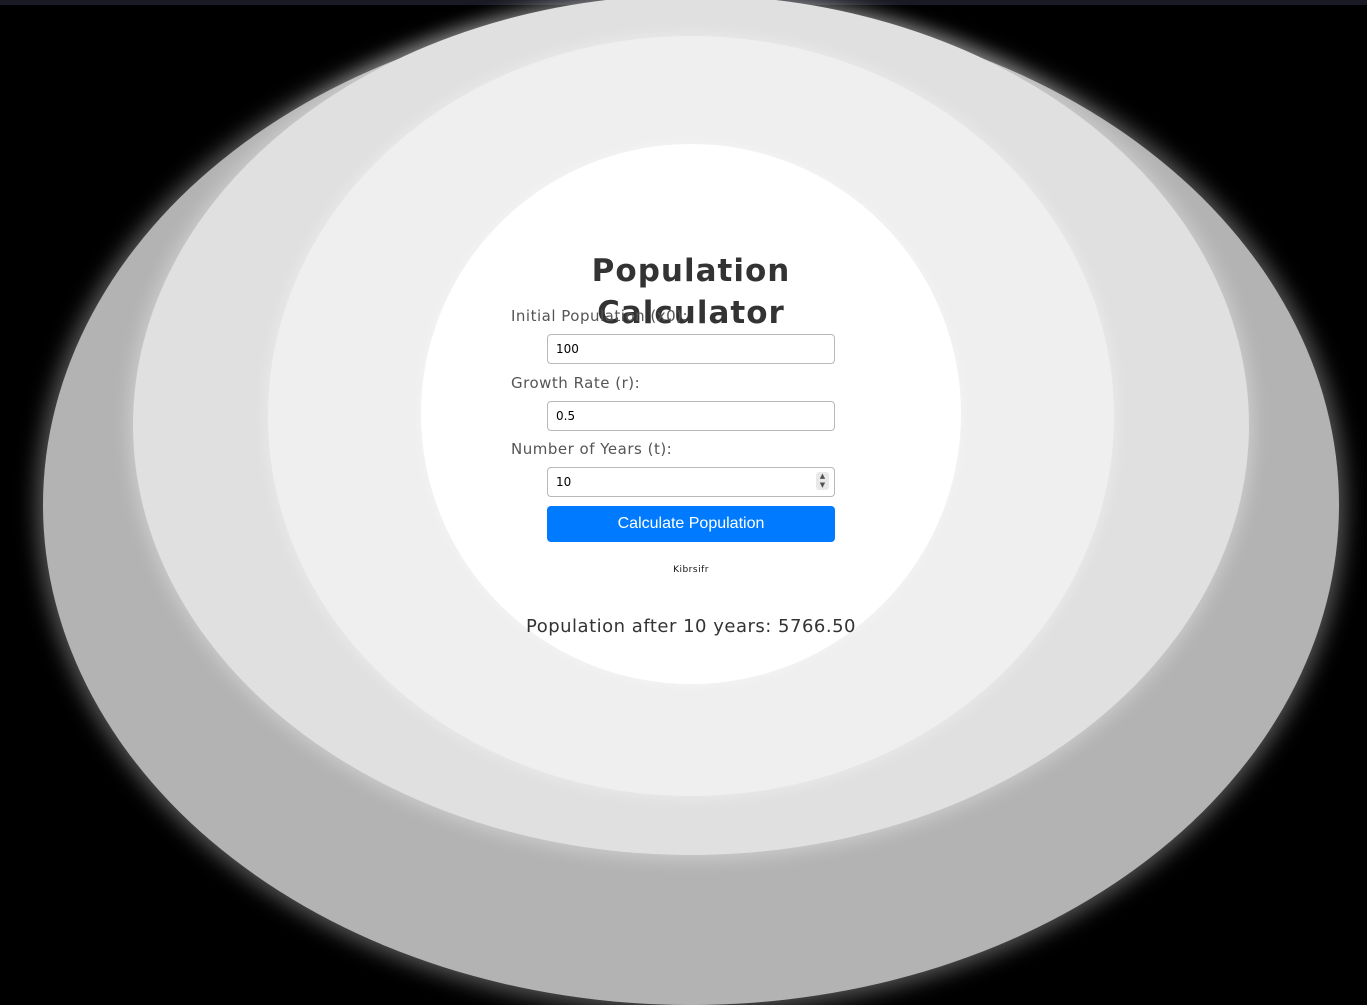  Describe the element at coordinates (576, 383) in the screenshot. I see `growth-rate-label: Growth Rate (r):` at that location.